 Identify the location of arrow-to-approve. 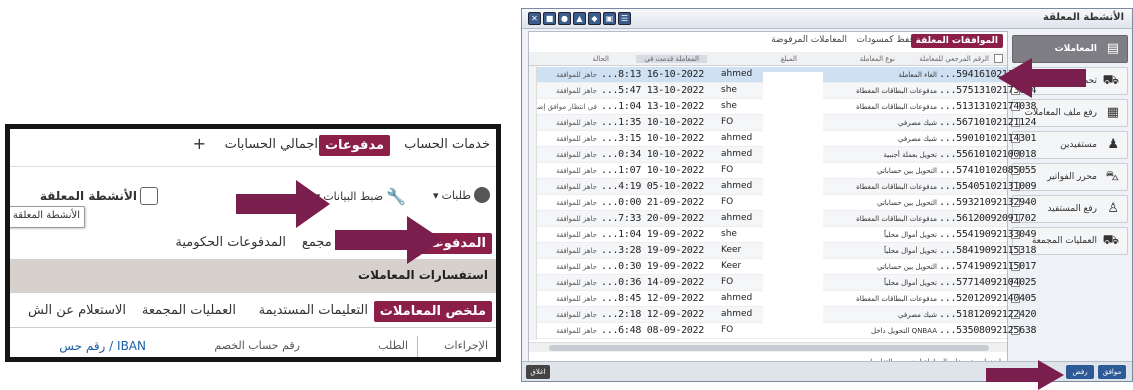
(1025, 375).